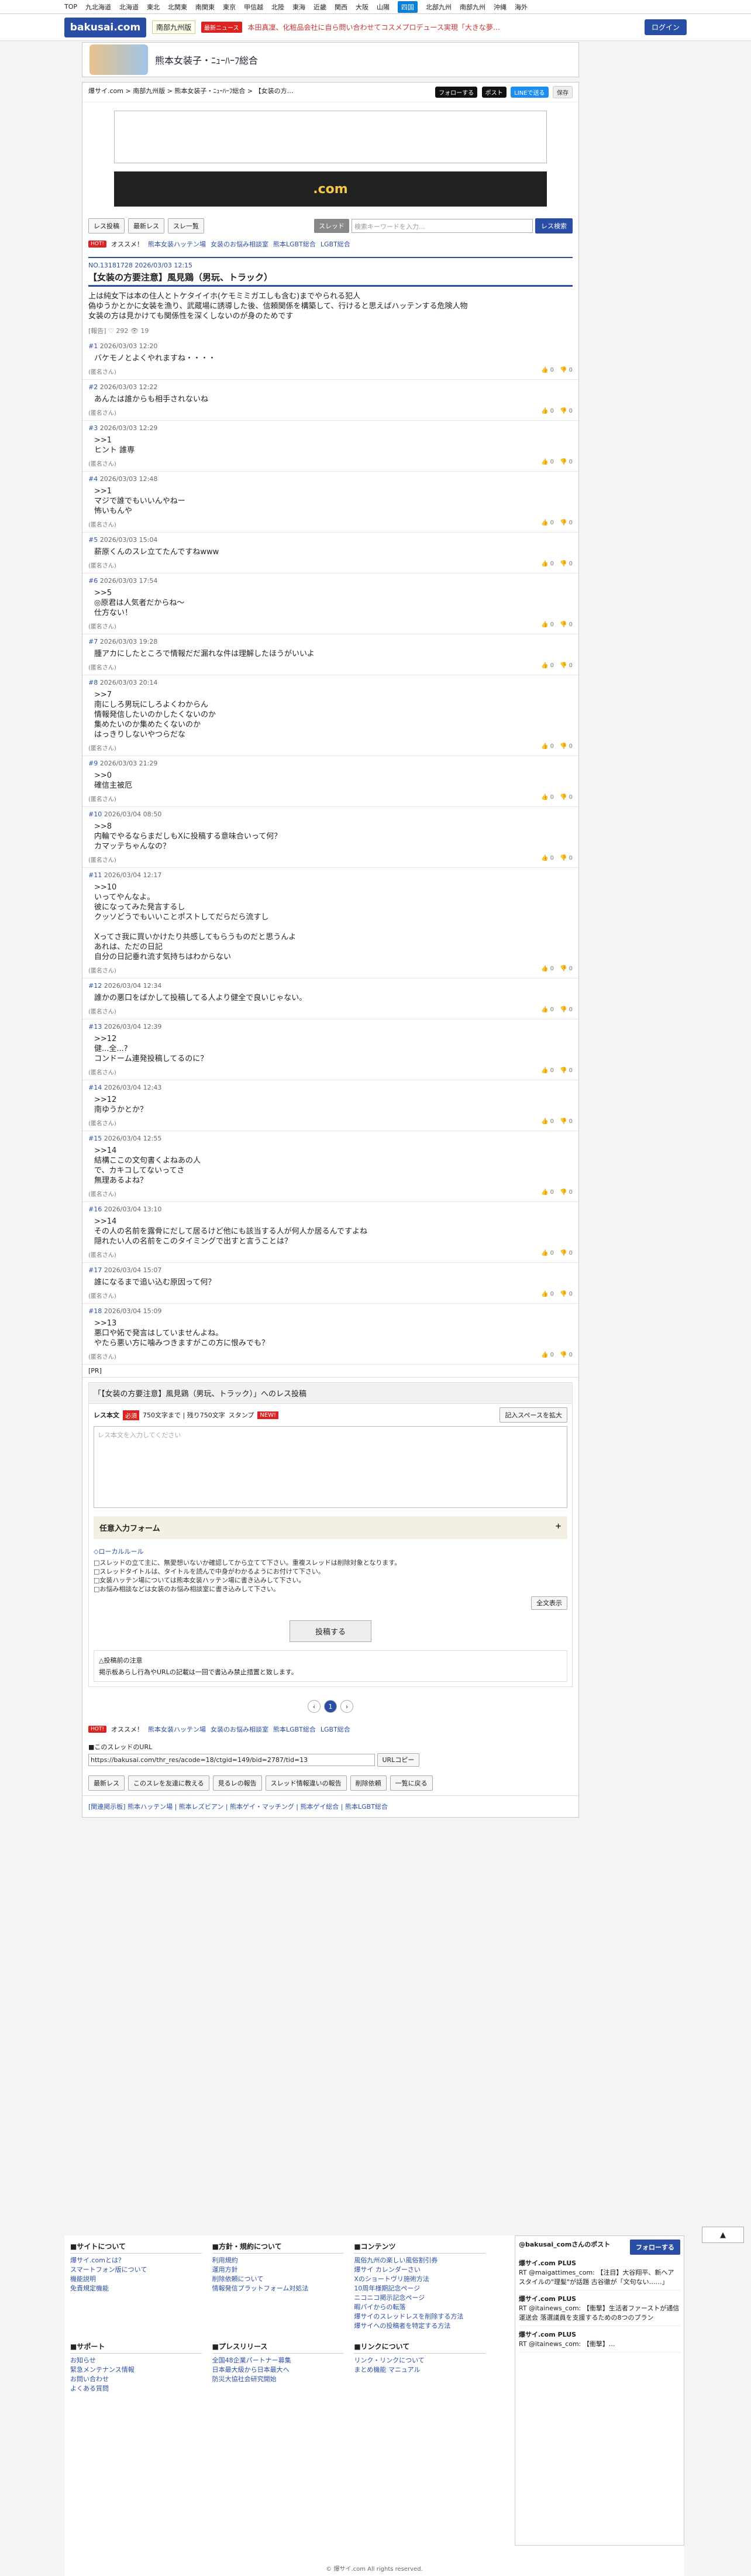 Image resolution: width=751 pixels, height=2576 pixels. I want to click on footer-link: 暇パイからの転落, so click(419, 2307).